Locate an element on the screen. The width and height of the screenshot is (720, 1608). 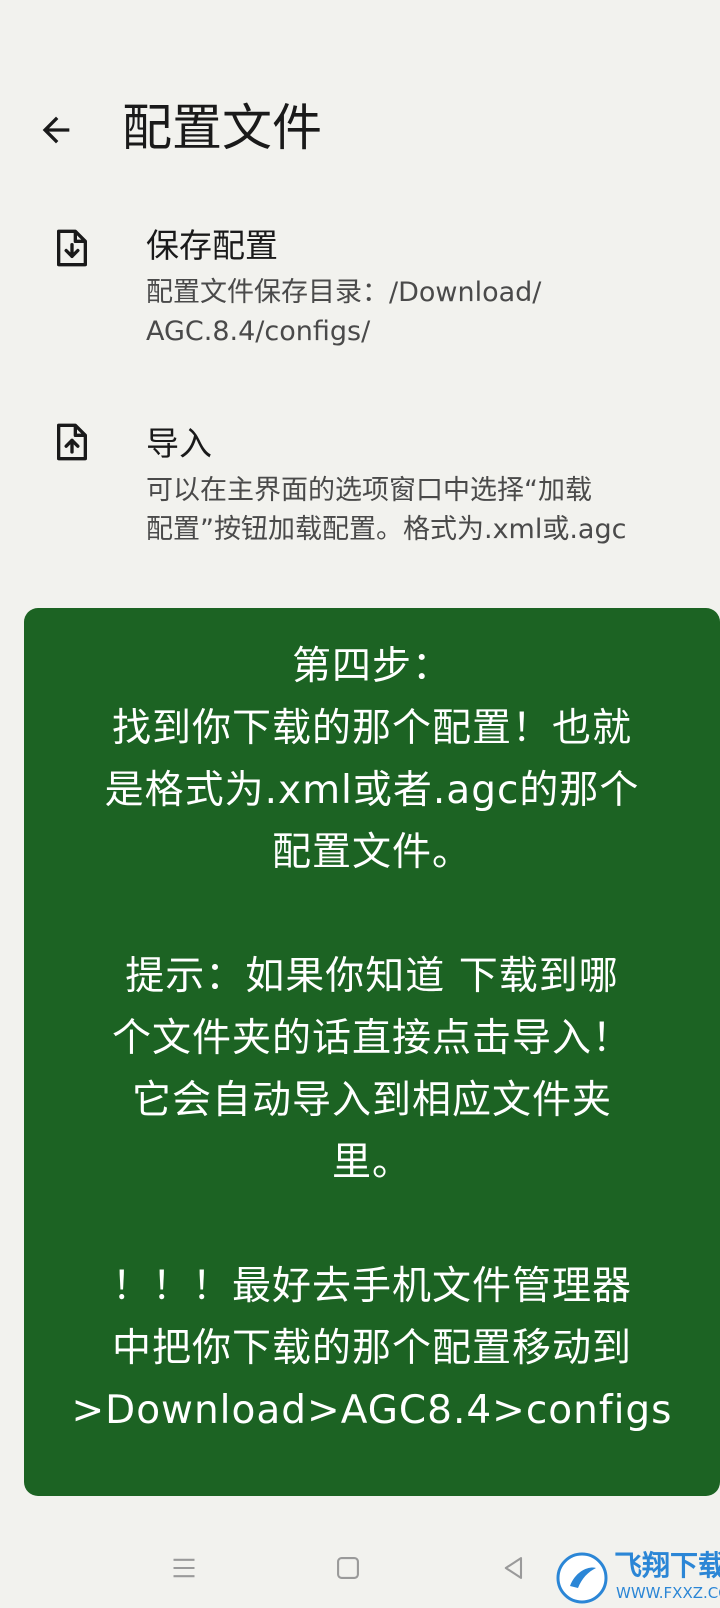
back-button is located at coordinates (56, 130).